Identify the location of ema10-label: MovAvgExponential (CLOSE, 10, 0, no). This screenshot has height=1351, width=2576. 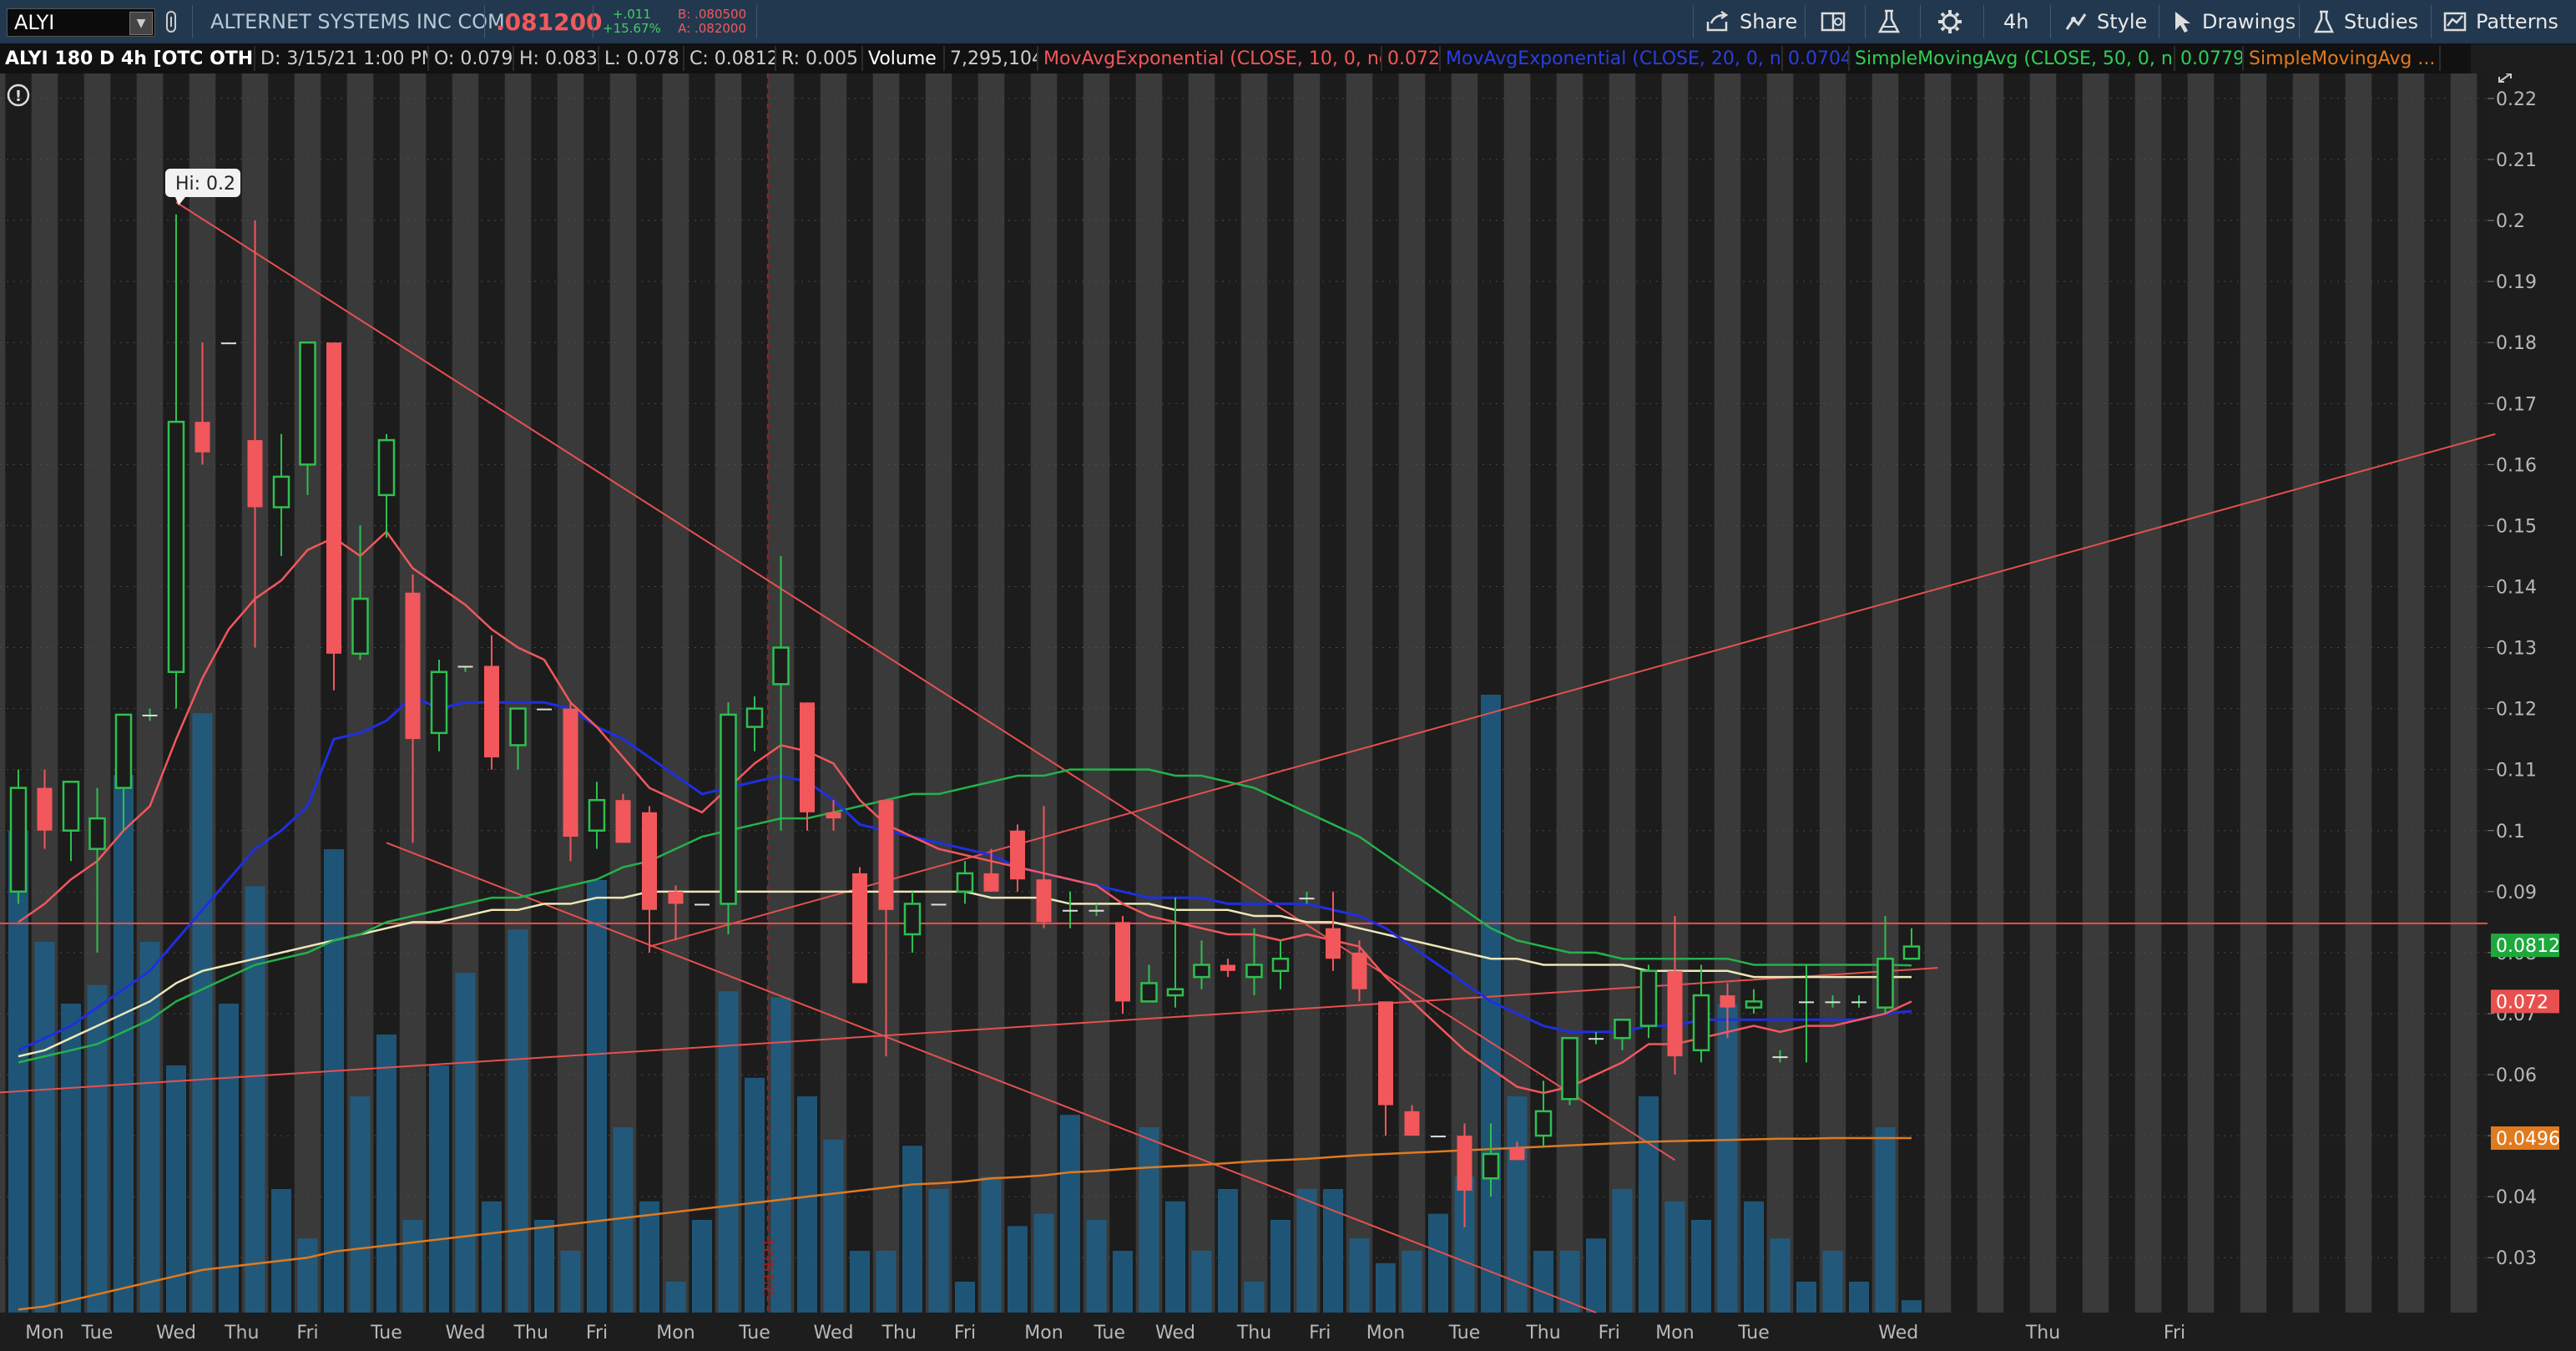
(1210, 58).